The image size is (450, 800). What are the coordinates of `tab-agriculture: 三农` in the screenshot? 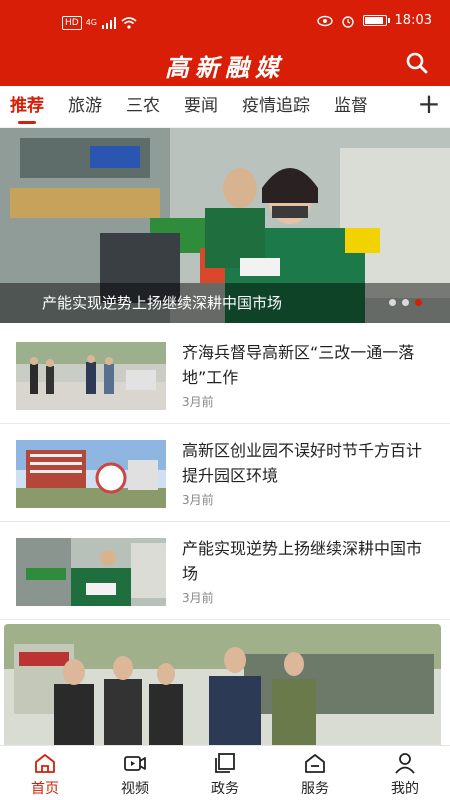 It's located at (143, 106).